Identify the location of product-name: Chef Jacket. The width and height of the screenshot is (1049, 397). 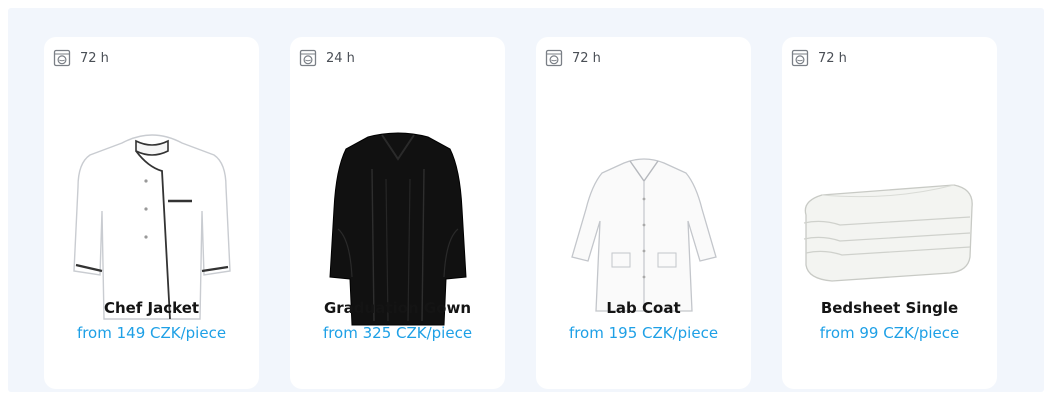
(151, 308).